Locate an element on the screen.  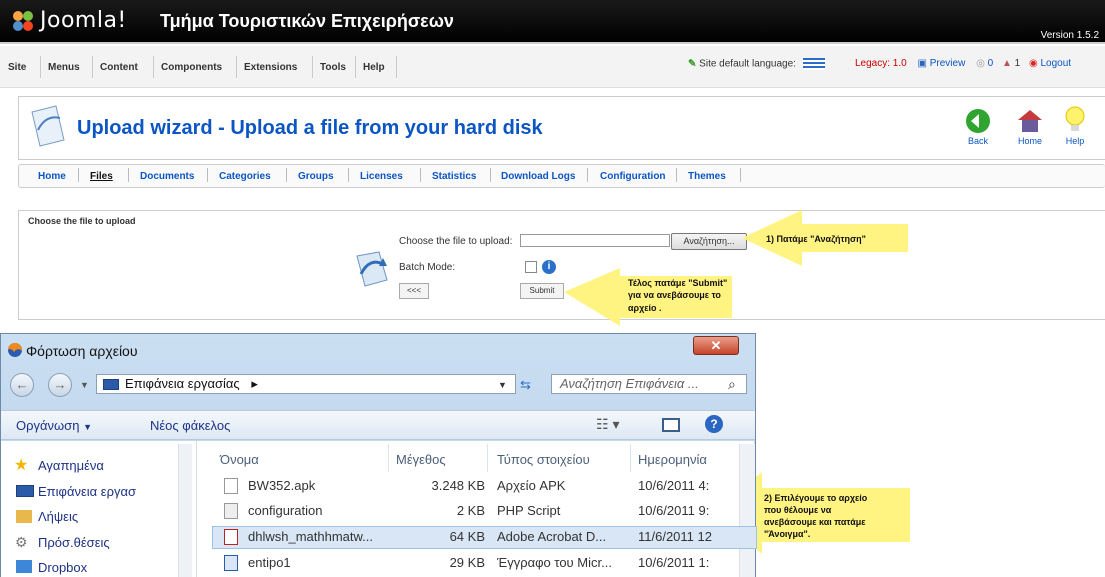
flag-icon is located at coordinates (813, 64).